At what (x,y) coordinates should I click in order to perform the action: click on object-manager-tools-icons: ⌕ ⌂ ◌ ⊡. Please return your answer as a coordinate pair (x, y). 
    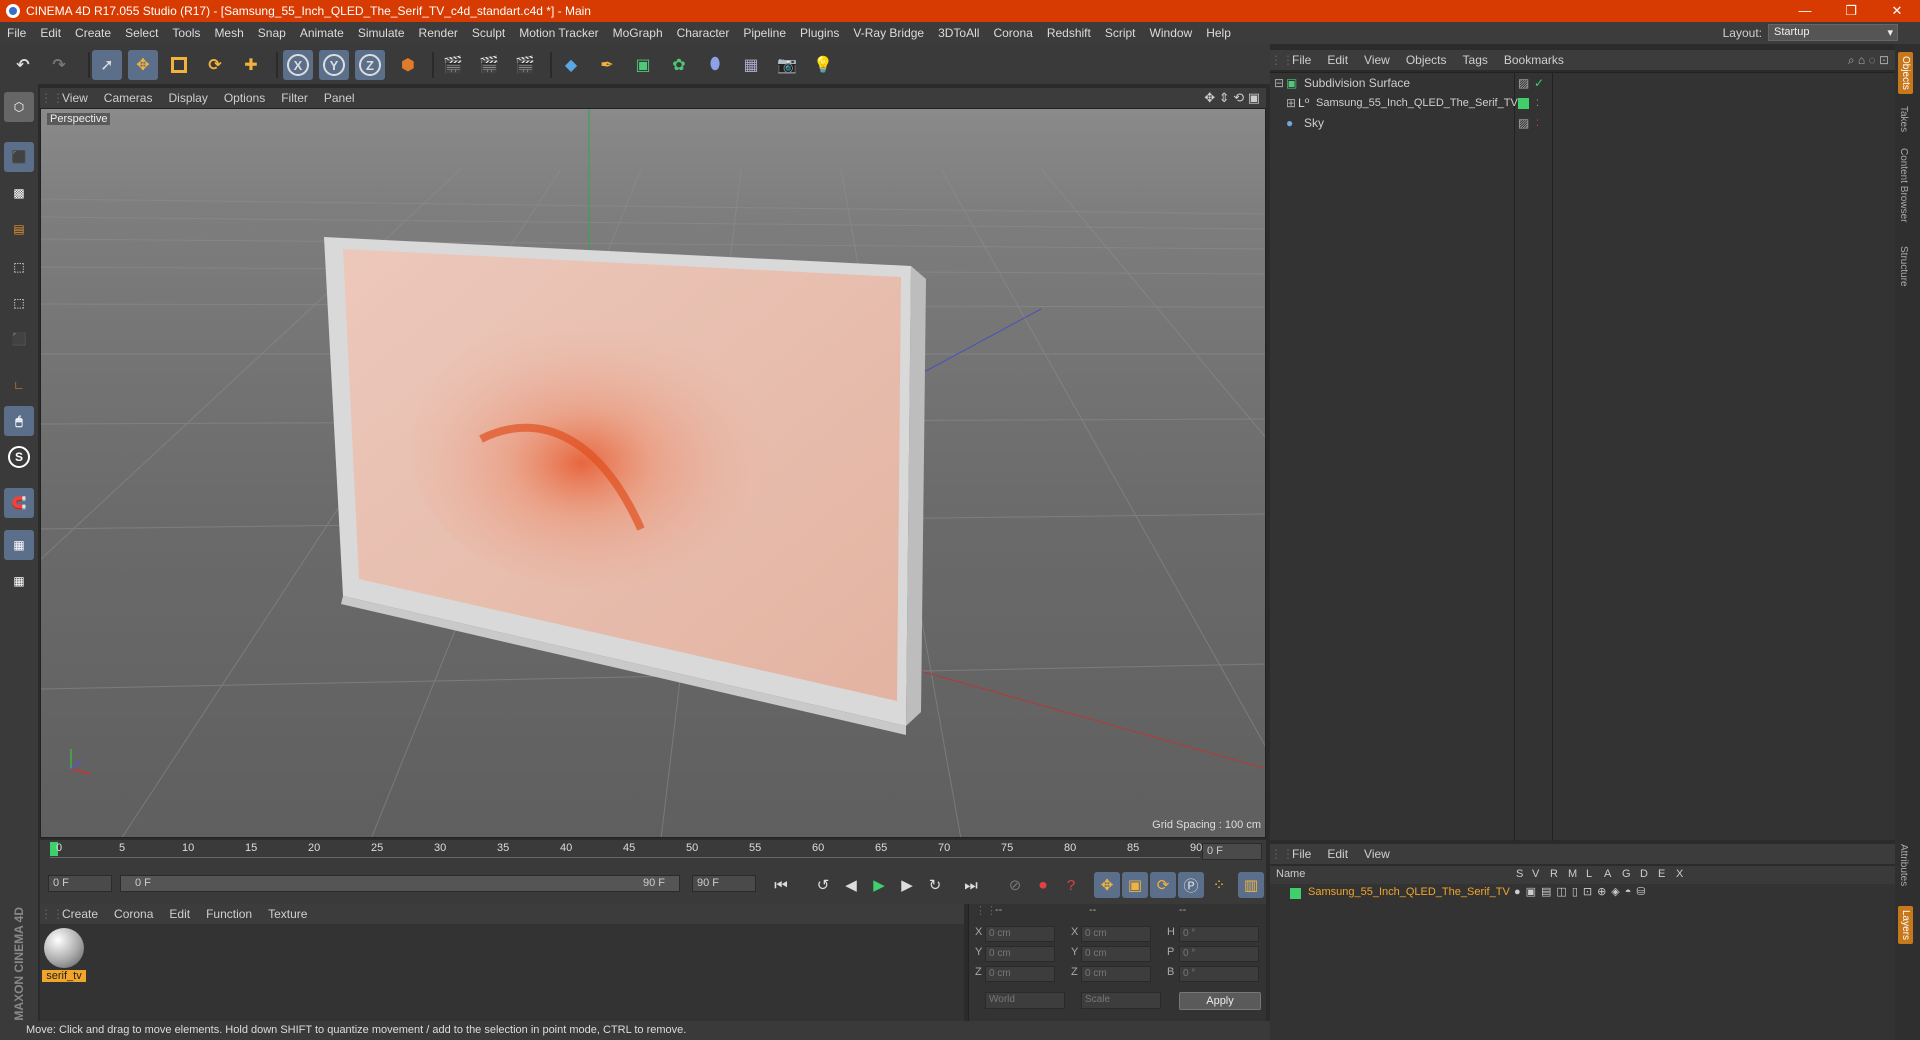
    Looking at the image, I should click on (1868, 60).